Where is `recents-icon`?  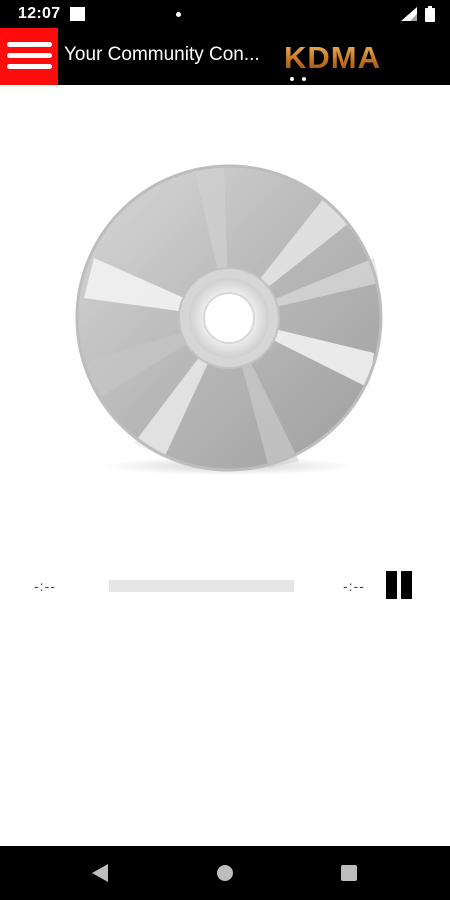 recents-icon is located at coordinates (349, 873).